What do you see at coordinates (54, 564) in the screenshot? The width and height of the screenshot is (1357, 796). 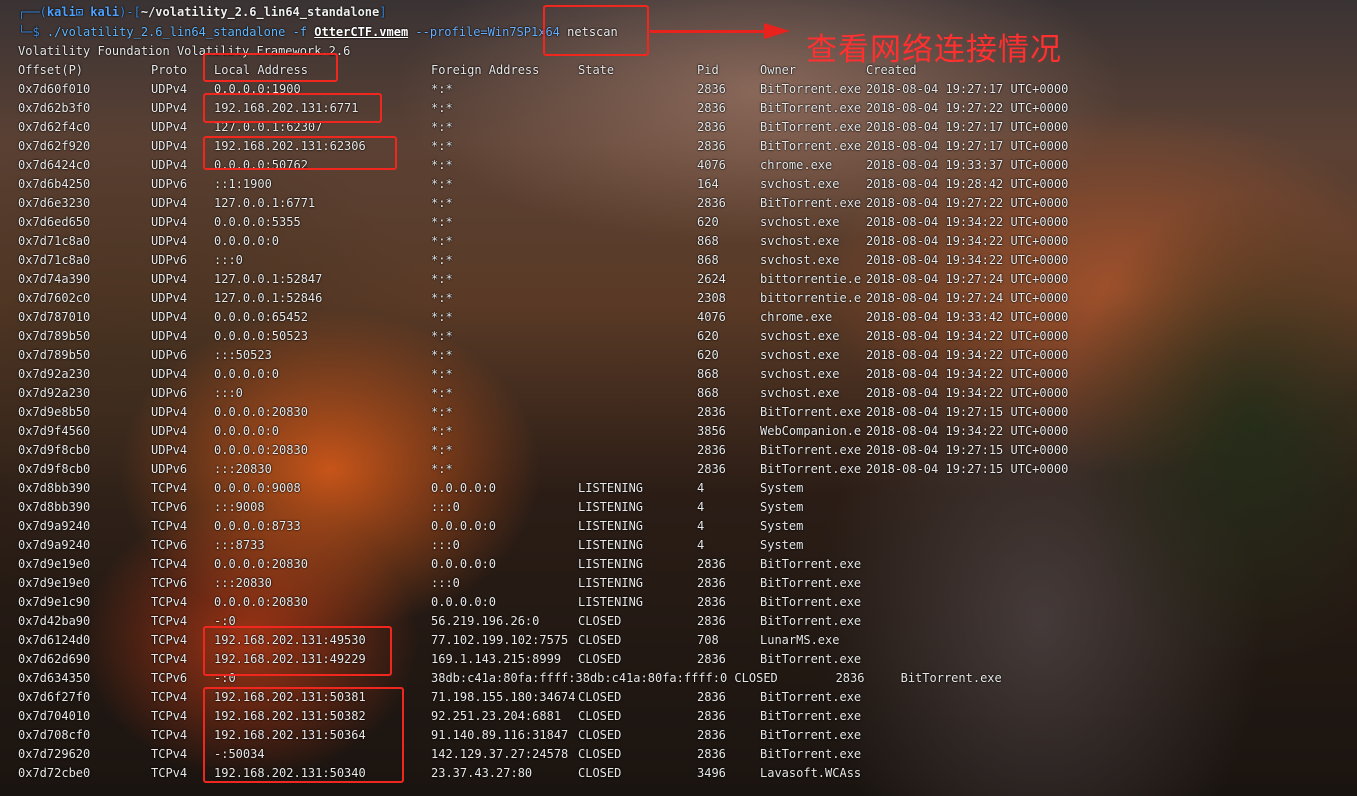 I see `table-cell: 0x7d9e19e0` at bounding box center [54, 564].